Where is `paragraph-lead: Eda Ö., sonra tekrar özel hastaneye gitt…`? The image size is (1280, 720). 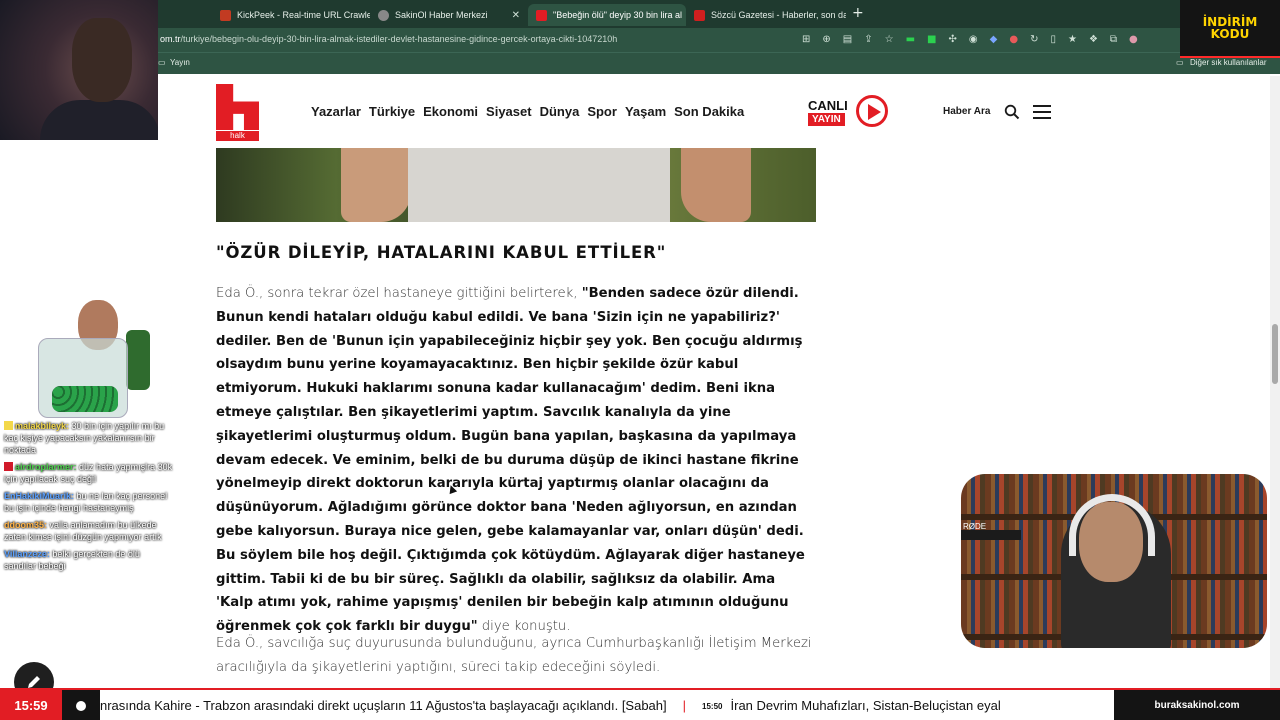
paragraph-lead: Eda Ö., sonra tekrar özel hastaneye gitt… is located at coordinates (399, 293).